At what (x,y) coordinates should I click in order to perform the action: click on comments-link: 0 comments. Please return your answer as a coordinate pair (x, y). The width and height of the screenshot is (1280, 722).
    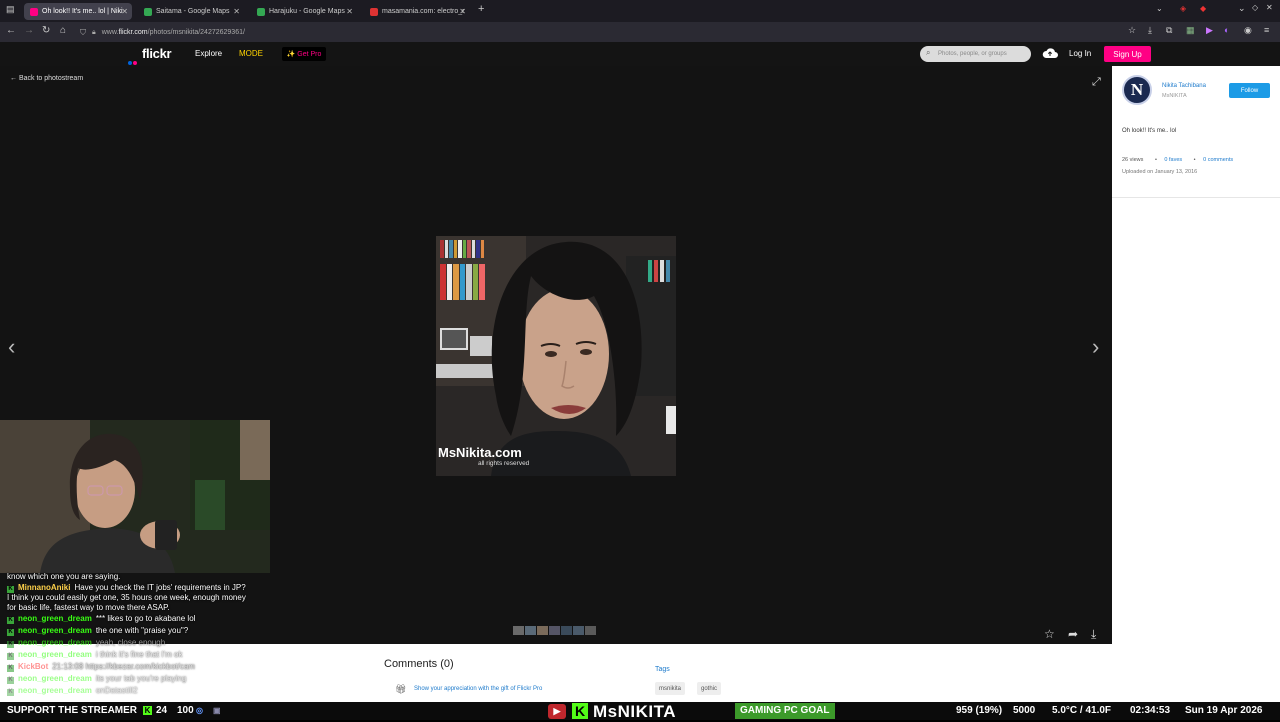
    Looking at the image, I should click on (1218, 160).